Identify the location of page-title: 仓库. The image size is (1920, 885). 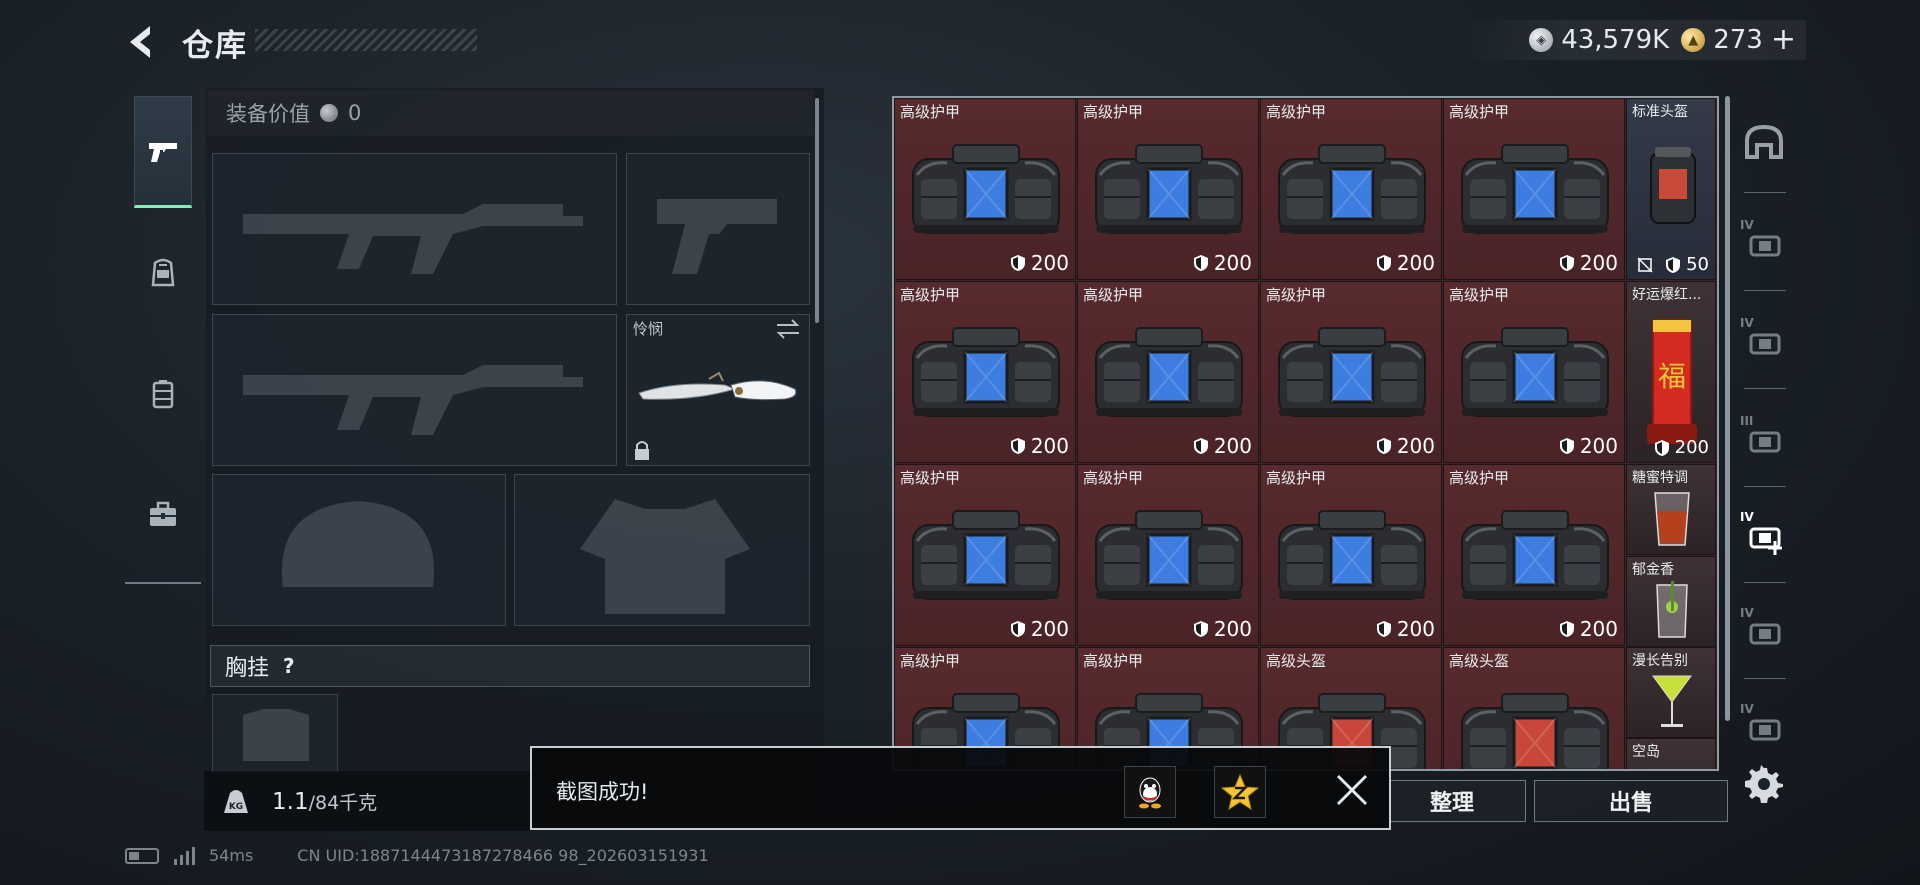
(215, 46).